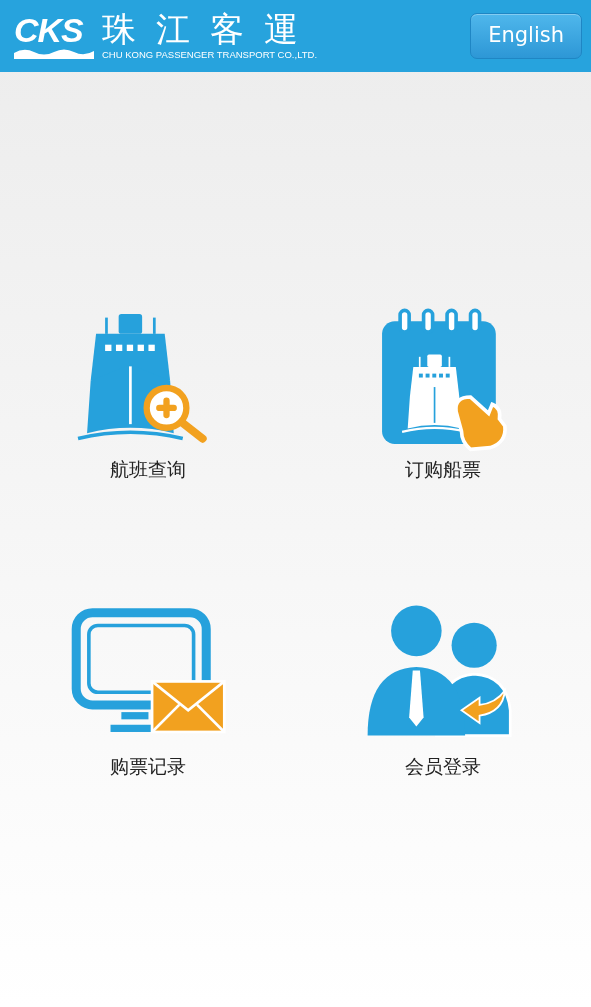 This screenshot has width=591, height=1007. Describe the element at coordinates (54, 53) in the screenshot. I see `wave-icon` at that location.